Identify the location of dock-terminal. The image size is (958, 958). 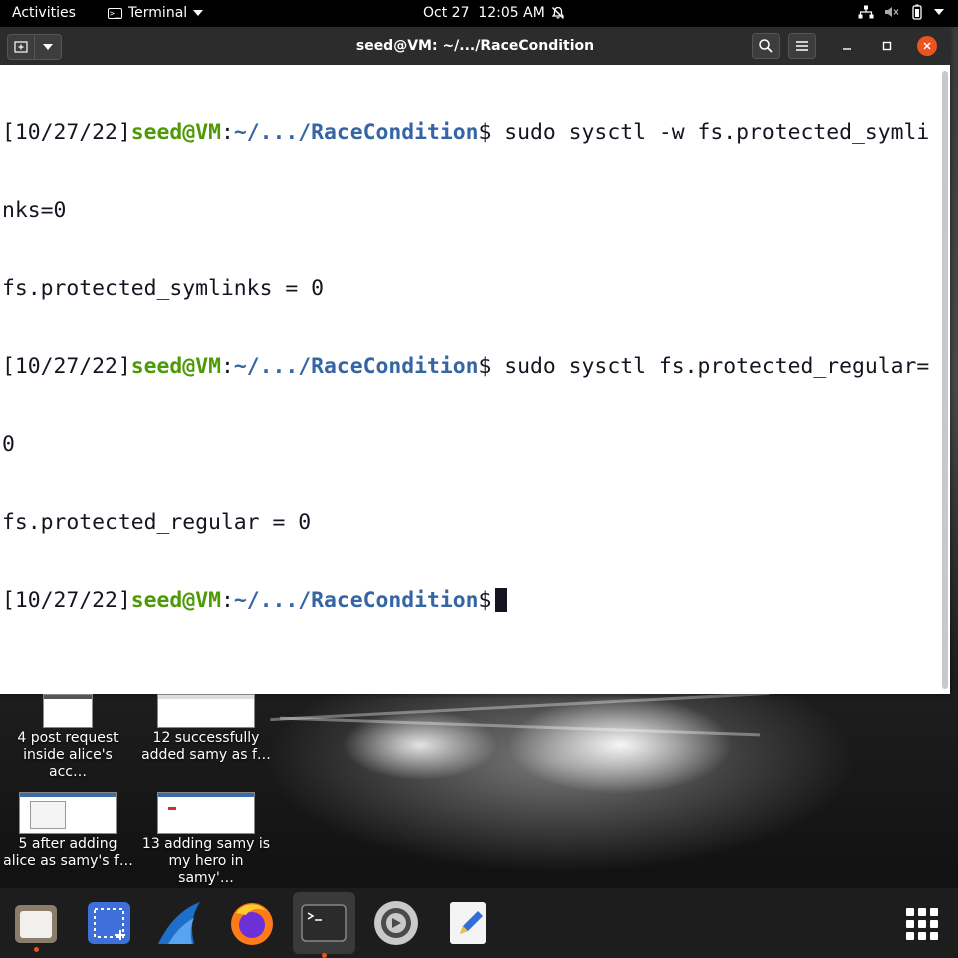
(324, 925).